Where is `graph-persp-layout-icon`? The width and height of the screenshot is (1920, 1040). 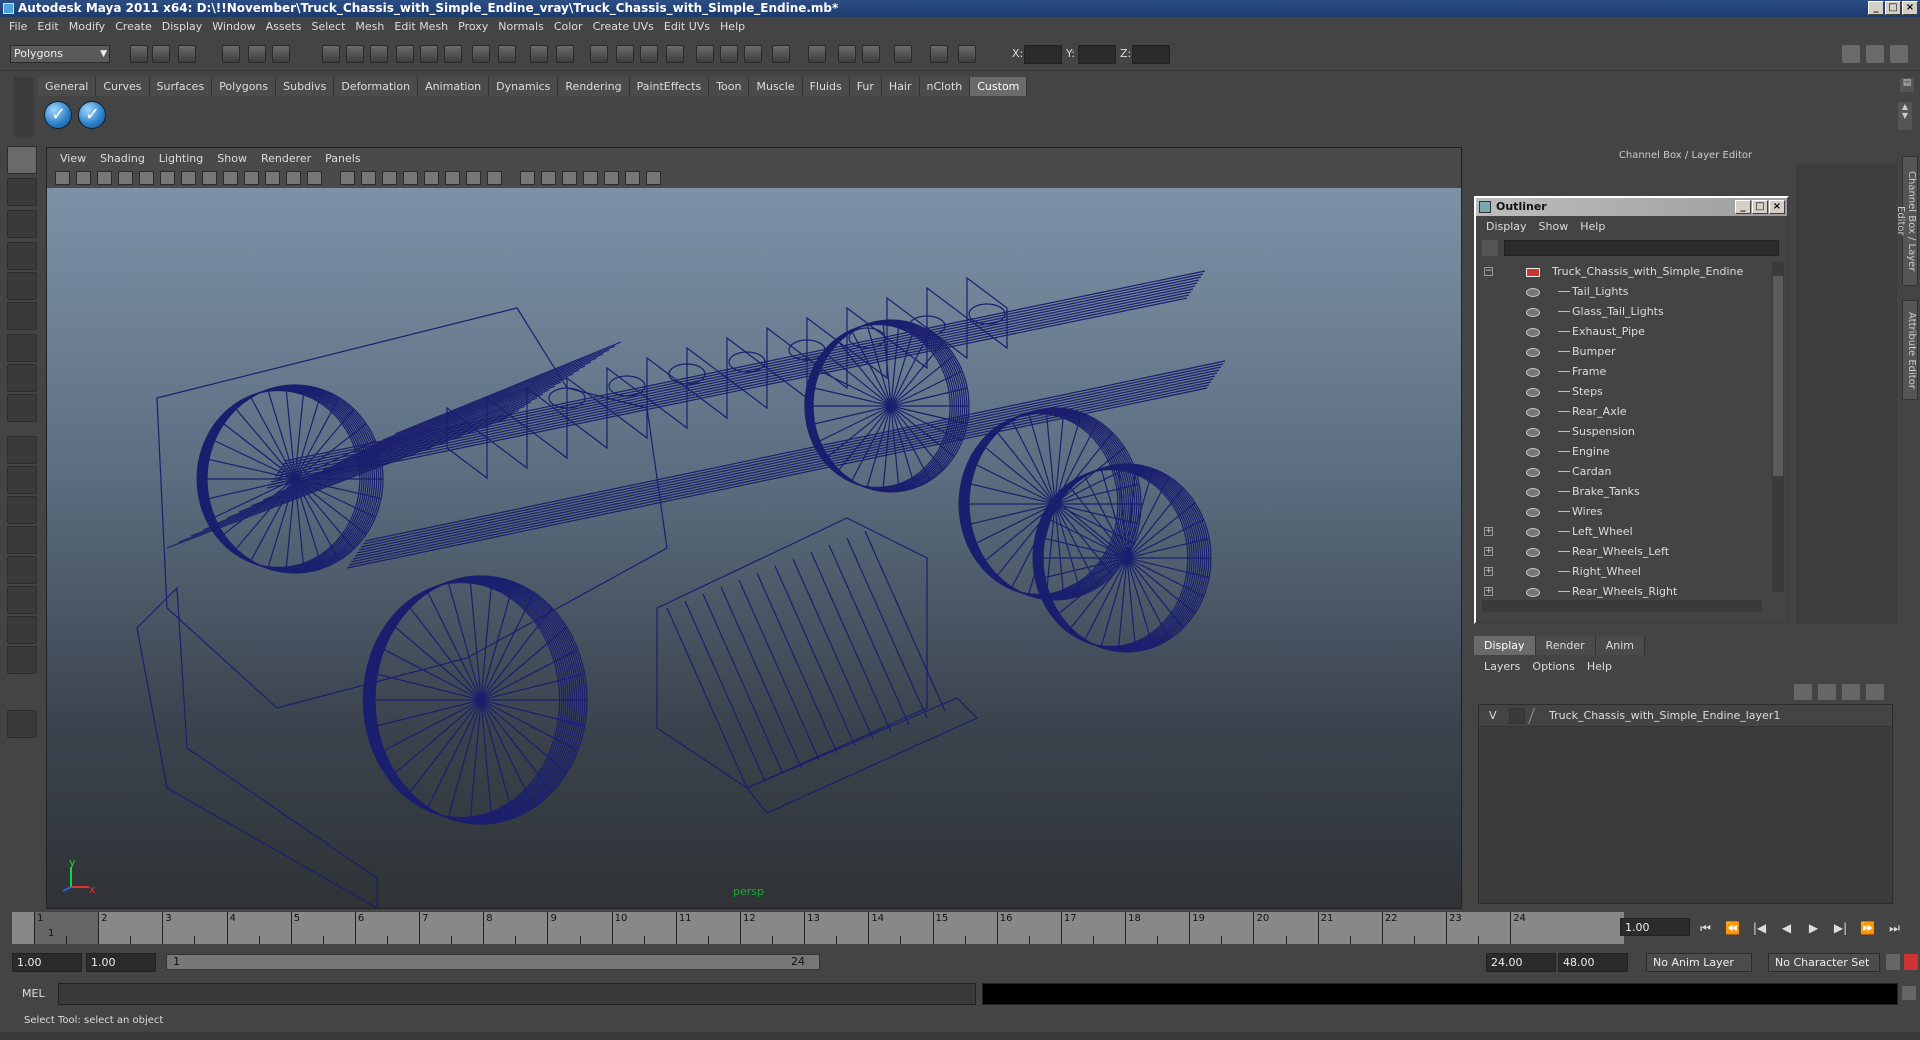
graph-persp-layout-icon is located at coordinates (22, 570).